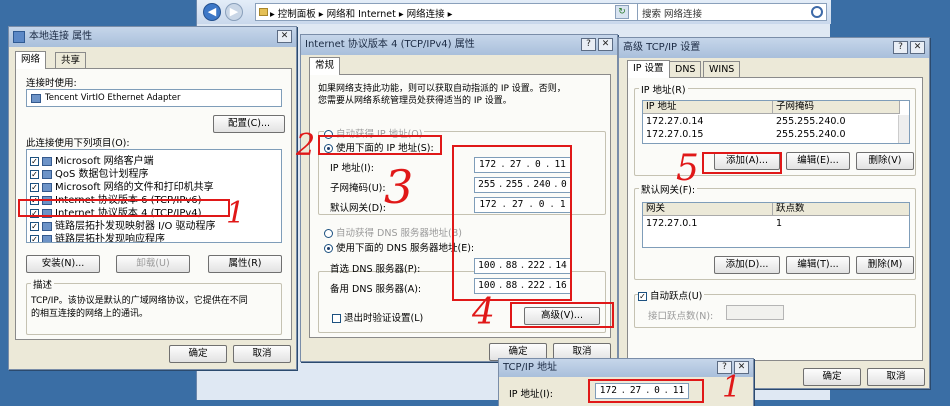  I want to click on highlight-add-button, so click(742, 163).